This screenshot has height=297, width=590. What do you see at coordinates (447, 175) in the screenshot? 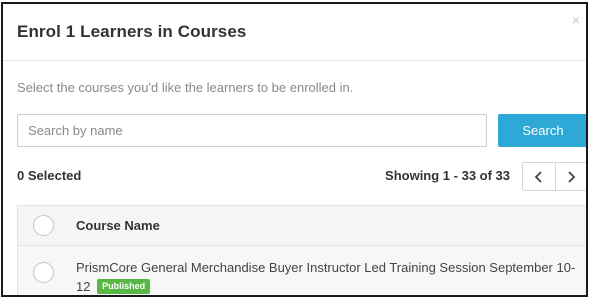
I see `pagination-summary: Showing 1 - 33 of 33` at bounding box center [447, 175].